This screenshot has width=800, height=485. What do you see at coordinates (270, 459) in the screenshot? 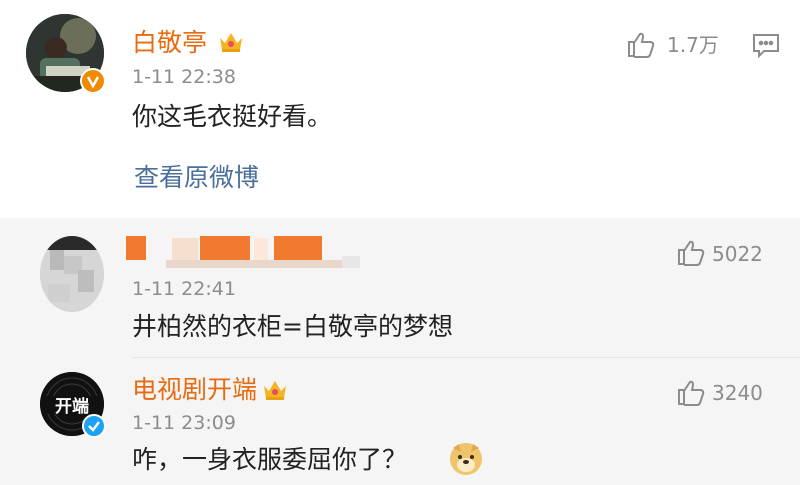
I see `reply-text: 咋，一身衣服委屈你了？` at bounding box center [270, 459].